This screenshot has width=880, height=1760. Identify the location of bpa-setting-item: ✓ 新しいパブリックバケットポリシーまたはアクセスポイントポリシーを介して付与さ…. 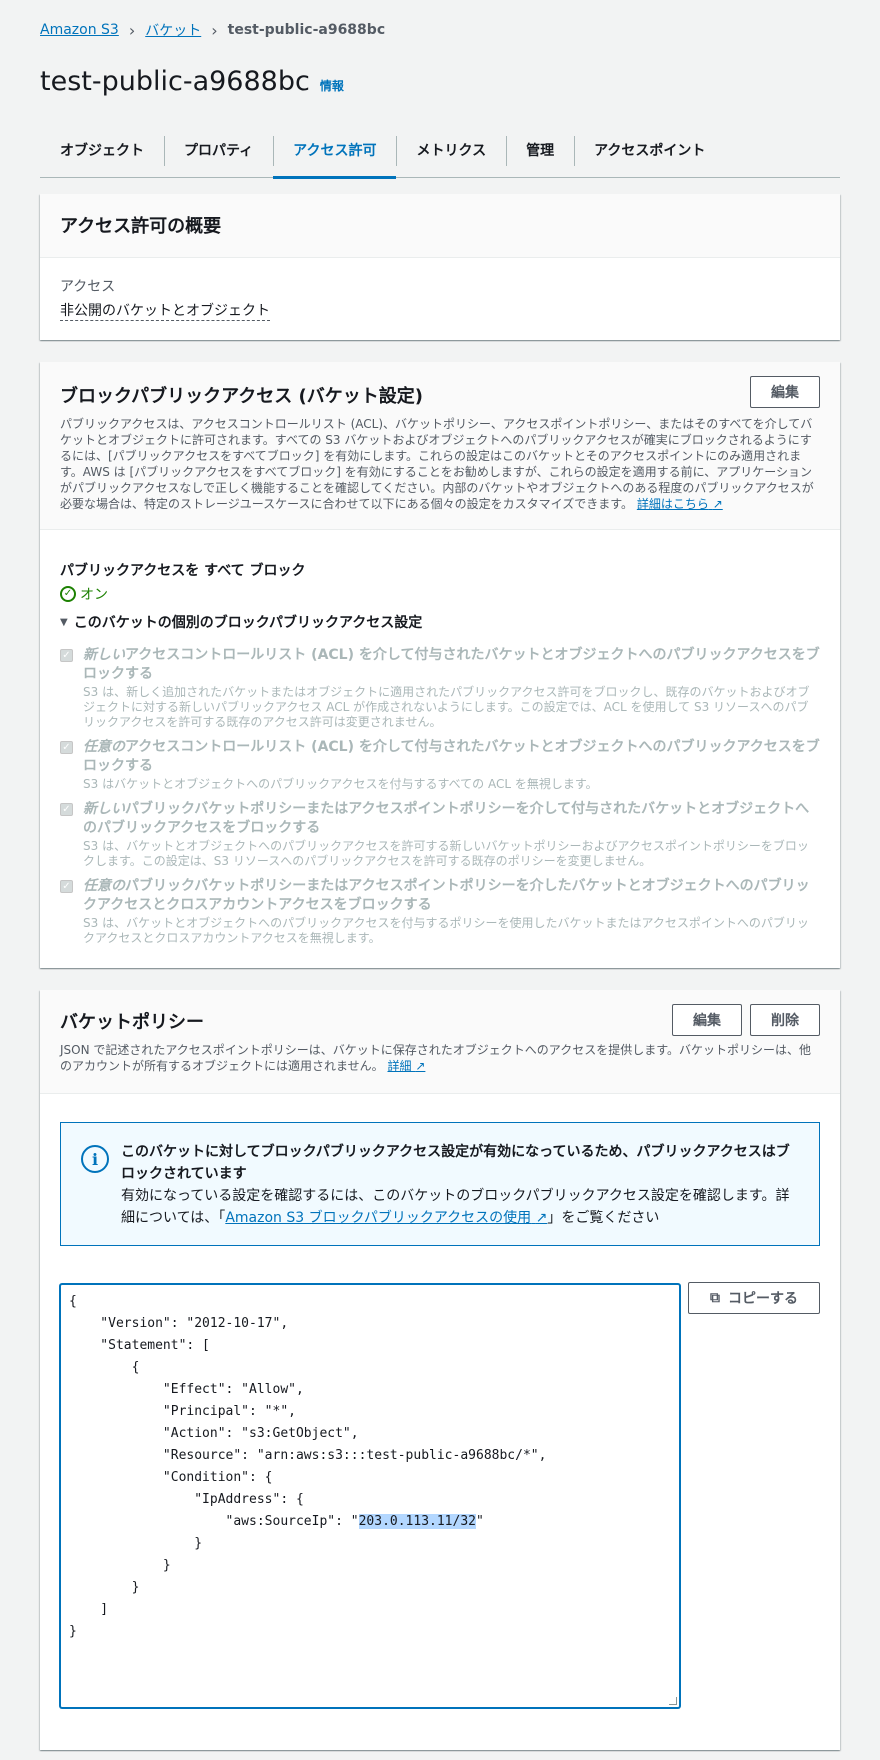
(440, 834).